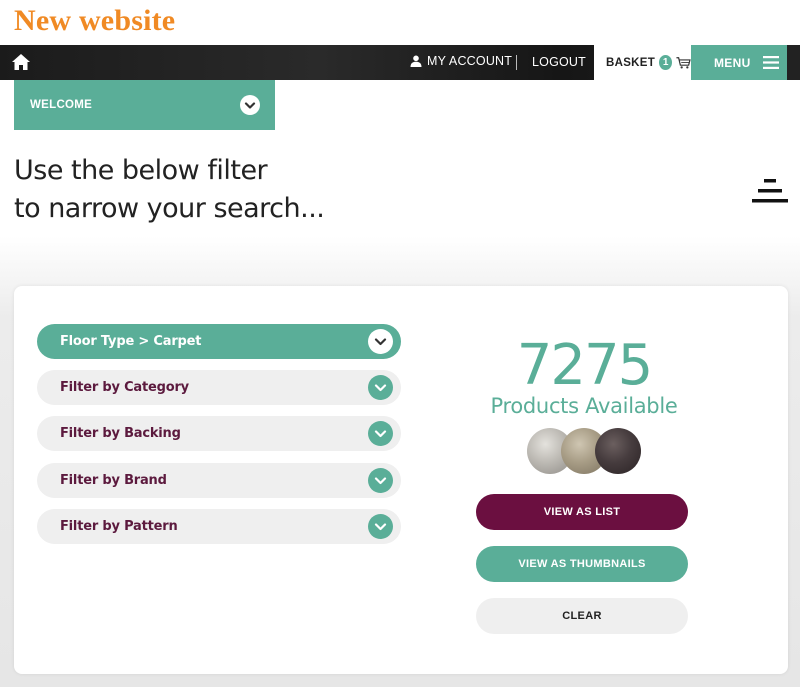 This screenshot has width=800, height=687. What do you see at coordinates (131, 341) in the screenshot?
I see `filter-label: Floor Type > Carpet` at bounding box center [131, 341].